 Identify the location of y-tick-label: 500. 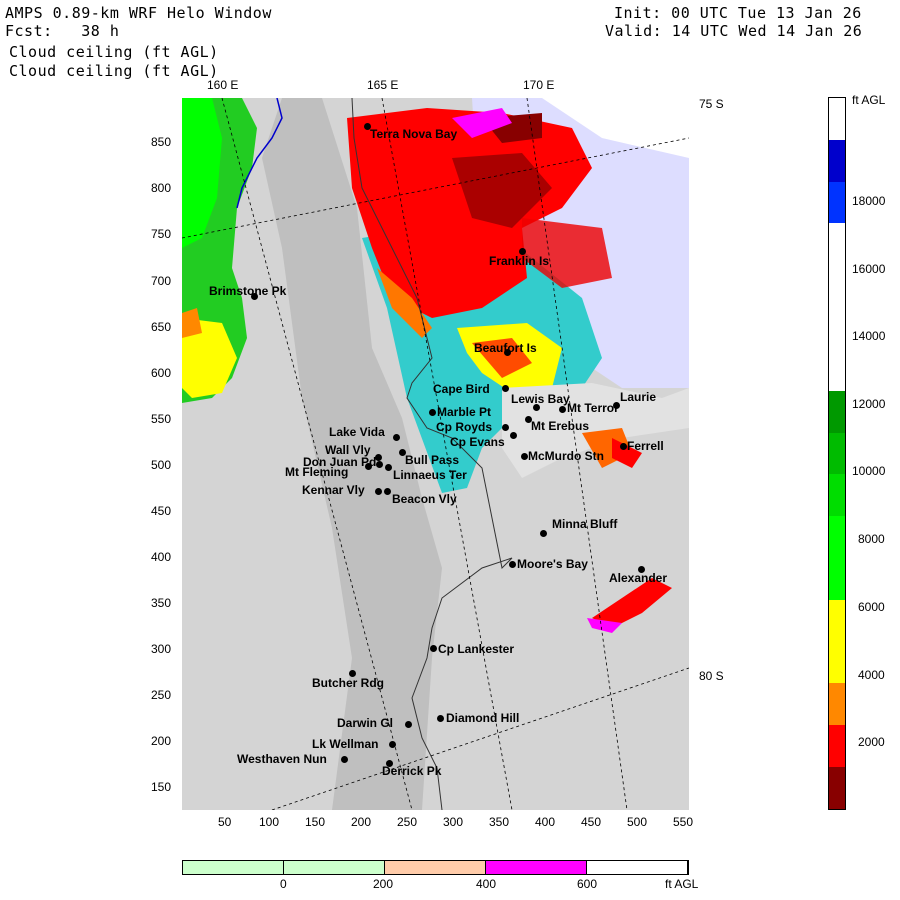
(161, 465).